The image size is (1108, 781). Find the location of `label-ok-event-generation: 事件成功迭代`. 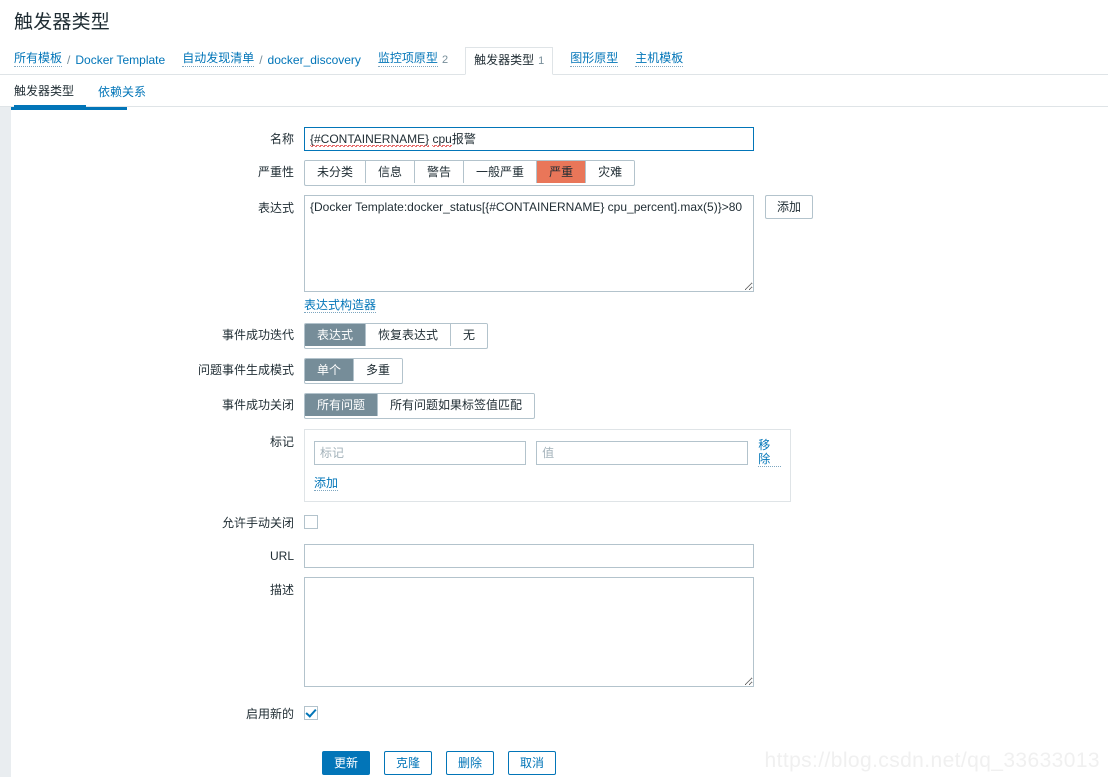

label-ok-event-generation: 事件成功迭代 is located at coordinates (257, 335).